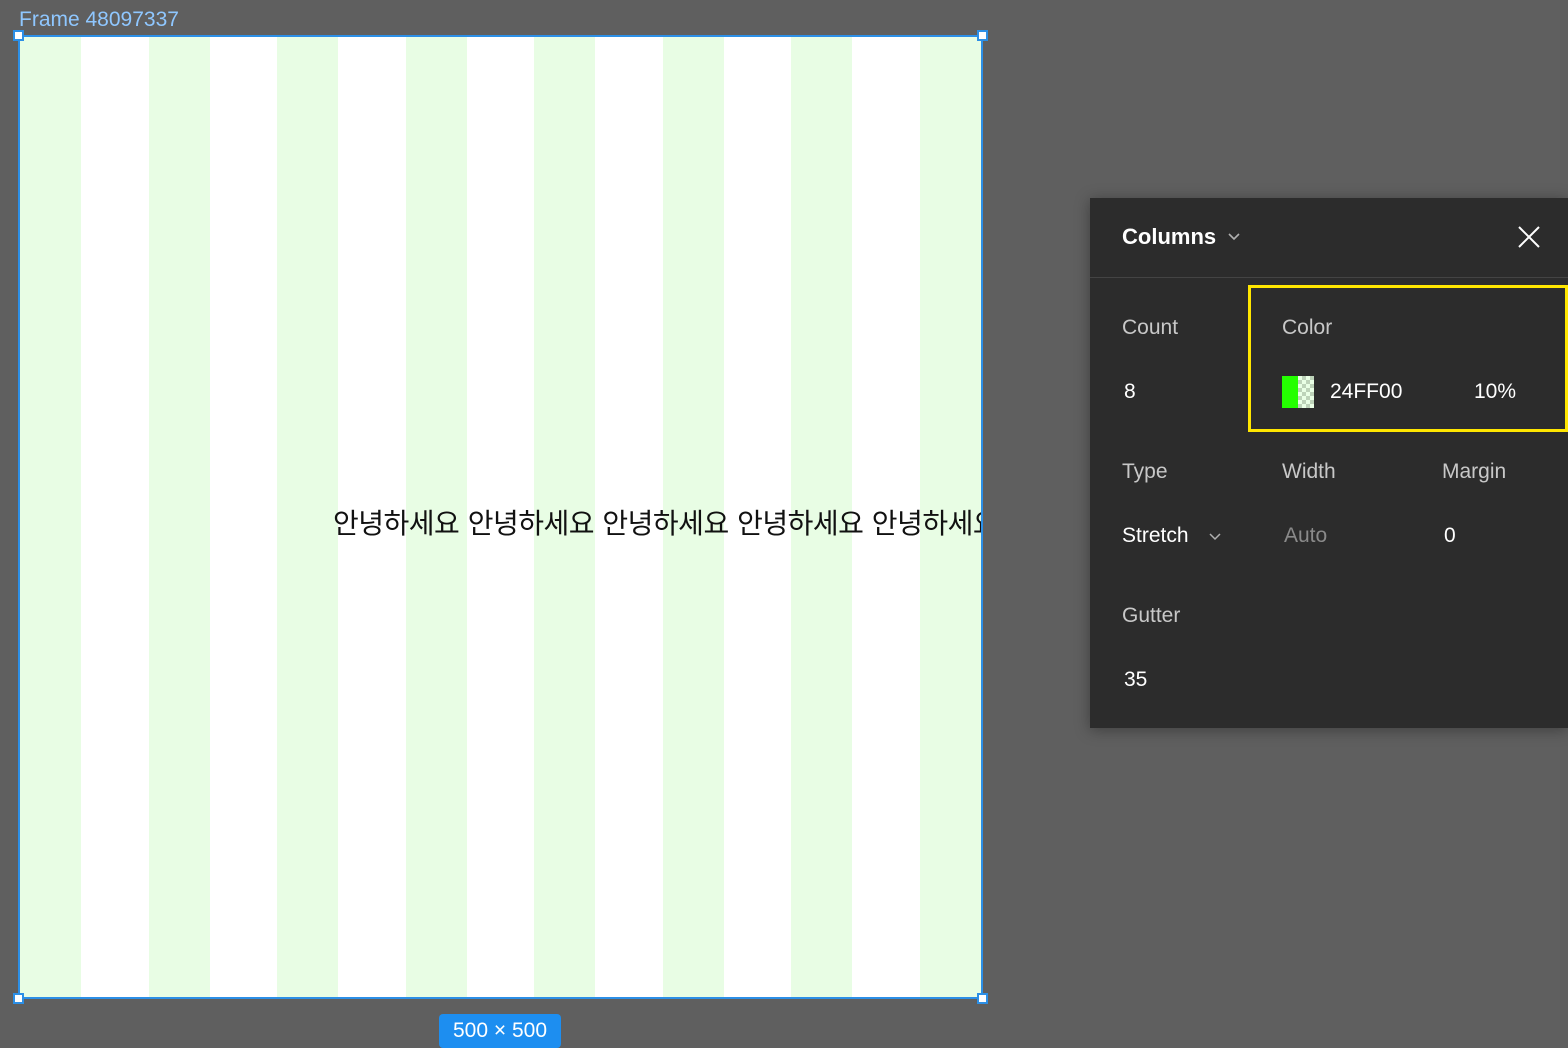 This screenshot has height=1048, width=1568. What do you see at coordinates (1408, 358) in the screenshot?
I see `color-highlight-box` at bounding box center [1408, 358].